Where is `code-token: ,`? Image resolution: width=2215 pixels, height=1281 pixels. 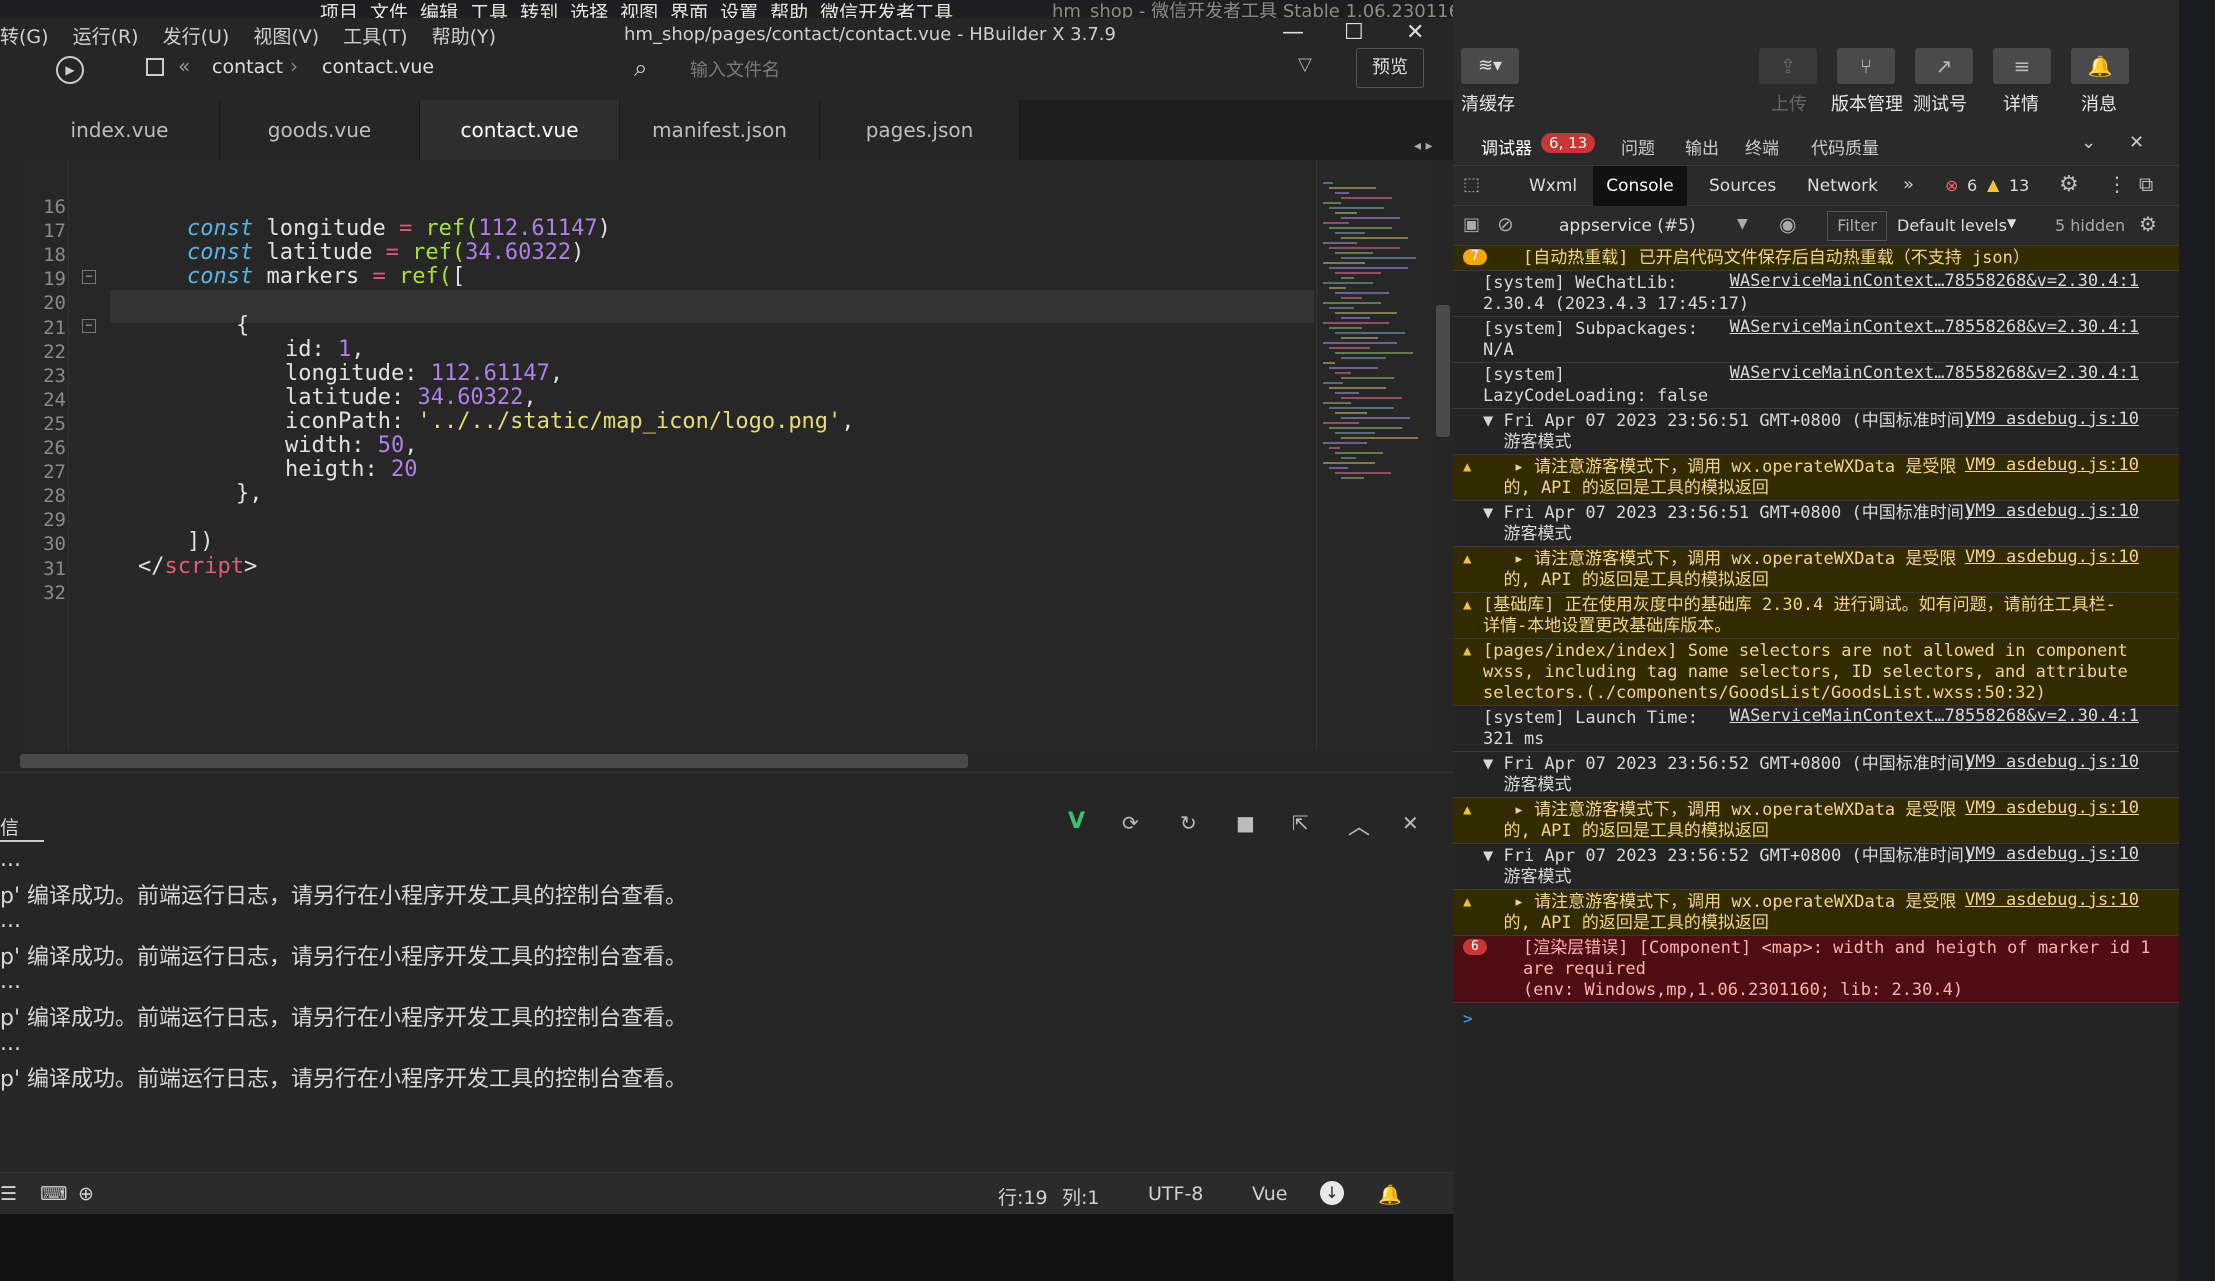 code-token: , is located at coordinates (411, 445).